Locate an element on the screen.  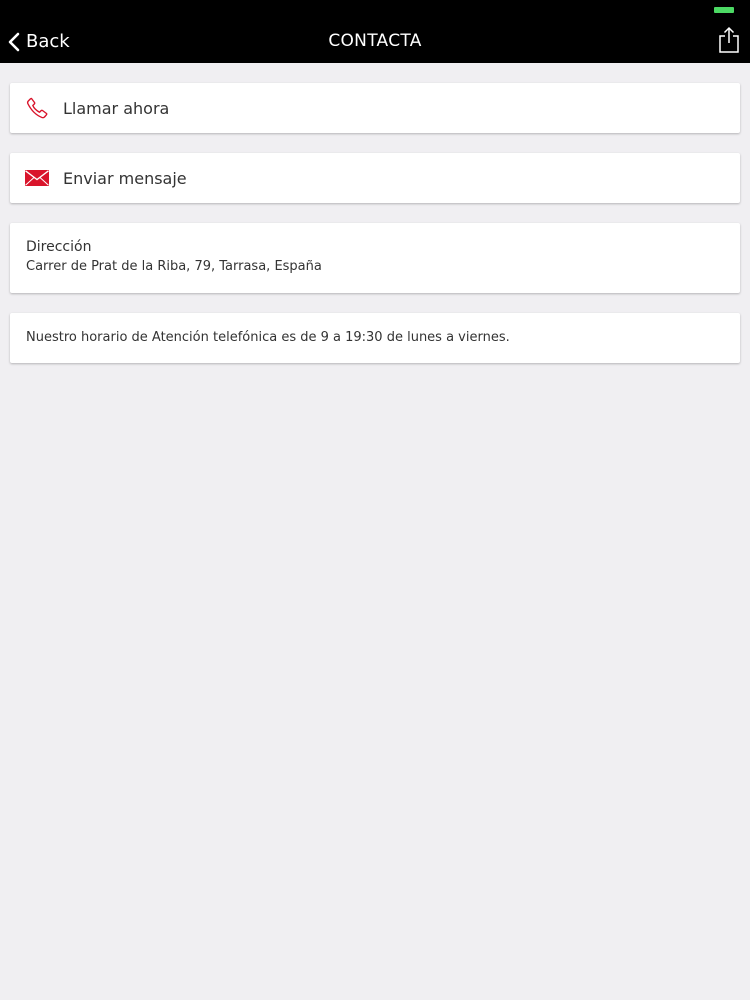
call-now-label: Llamar ahora is located at coordinates (116, 108).